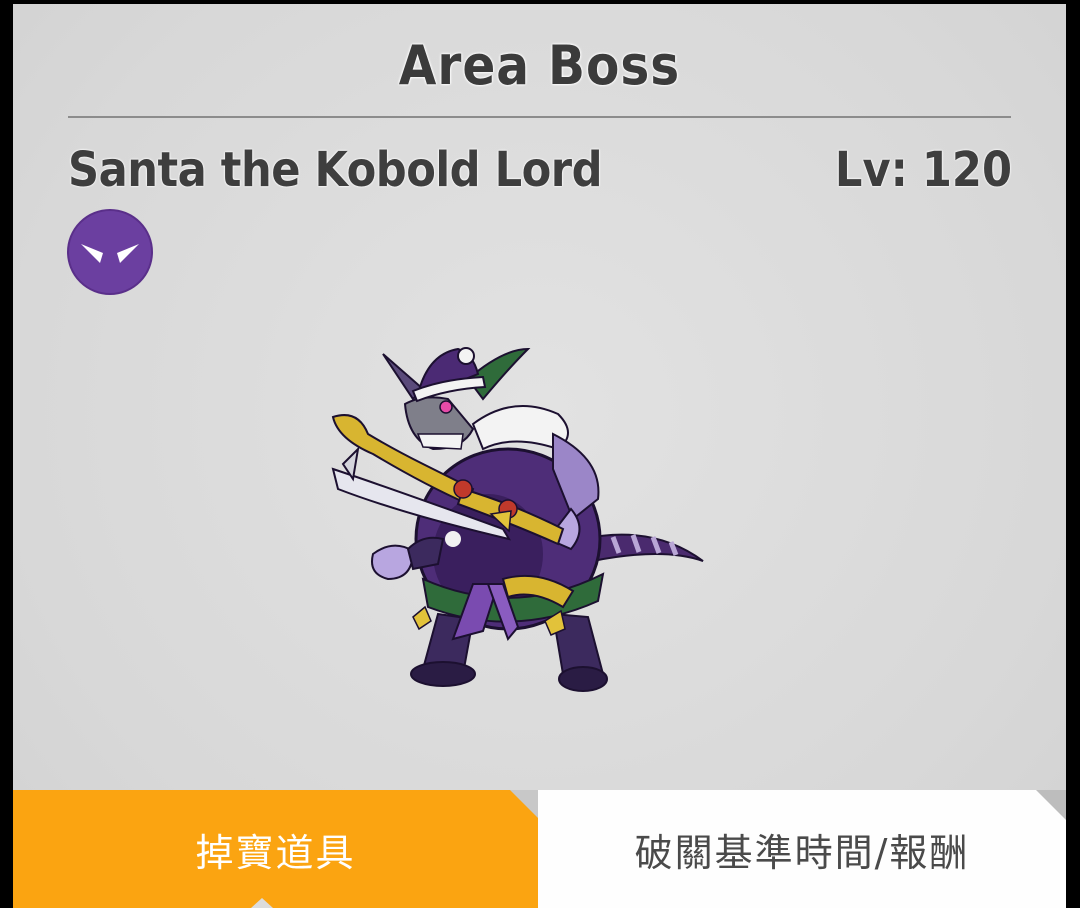 The image size is (1080, 908). I want to click on tab-drop-items-label: 掉寶道具, so click(275, 852).